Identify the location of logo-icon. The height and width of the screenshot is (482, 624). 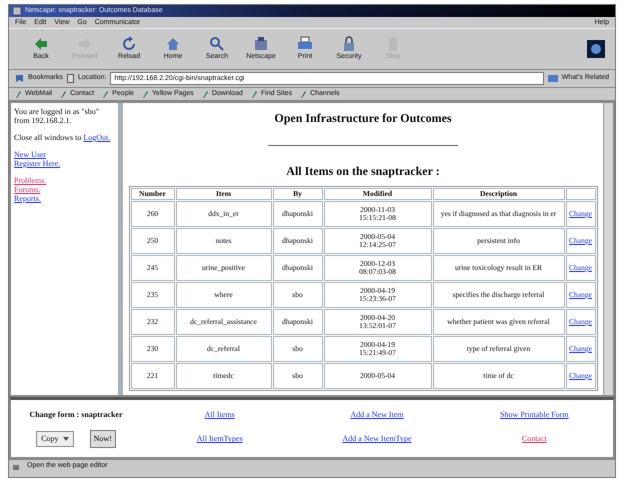
(596, 49).